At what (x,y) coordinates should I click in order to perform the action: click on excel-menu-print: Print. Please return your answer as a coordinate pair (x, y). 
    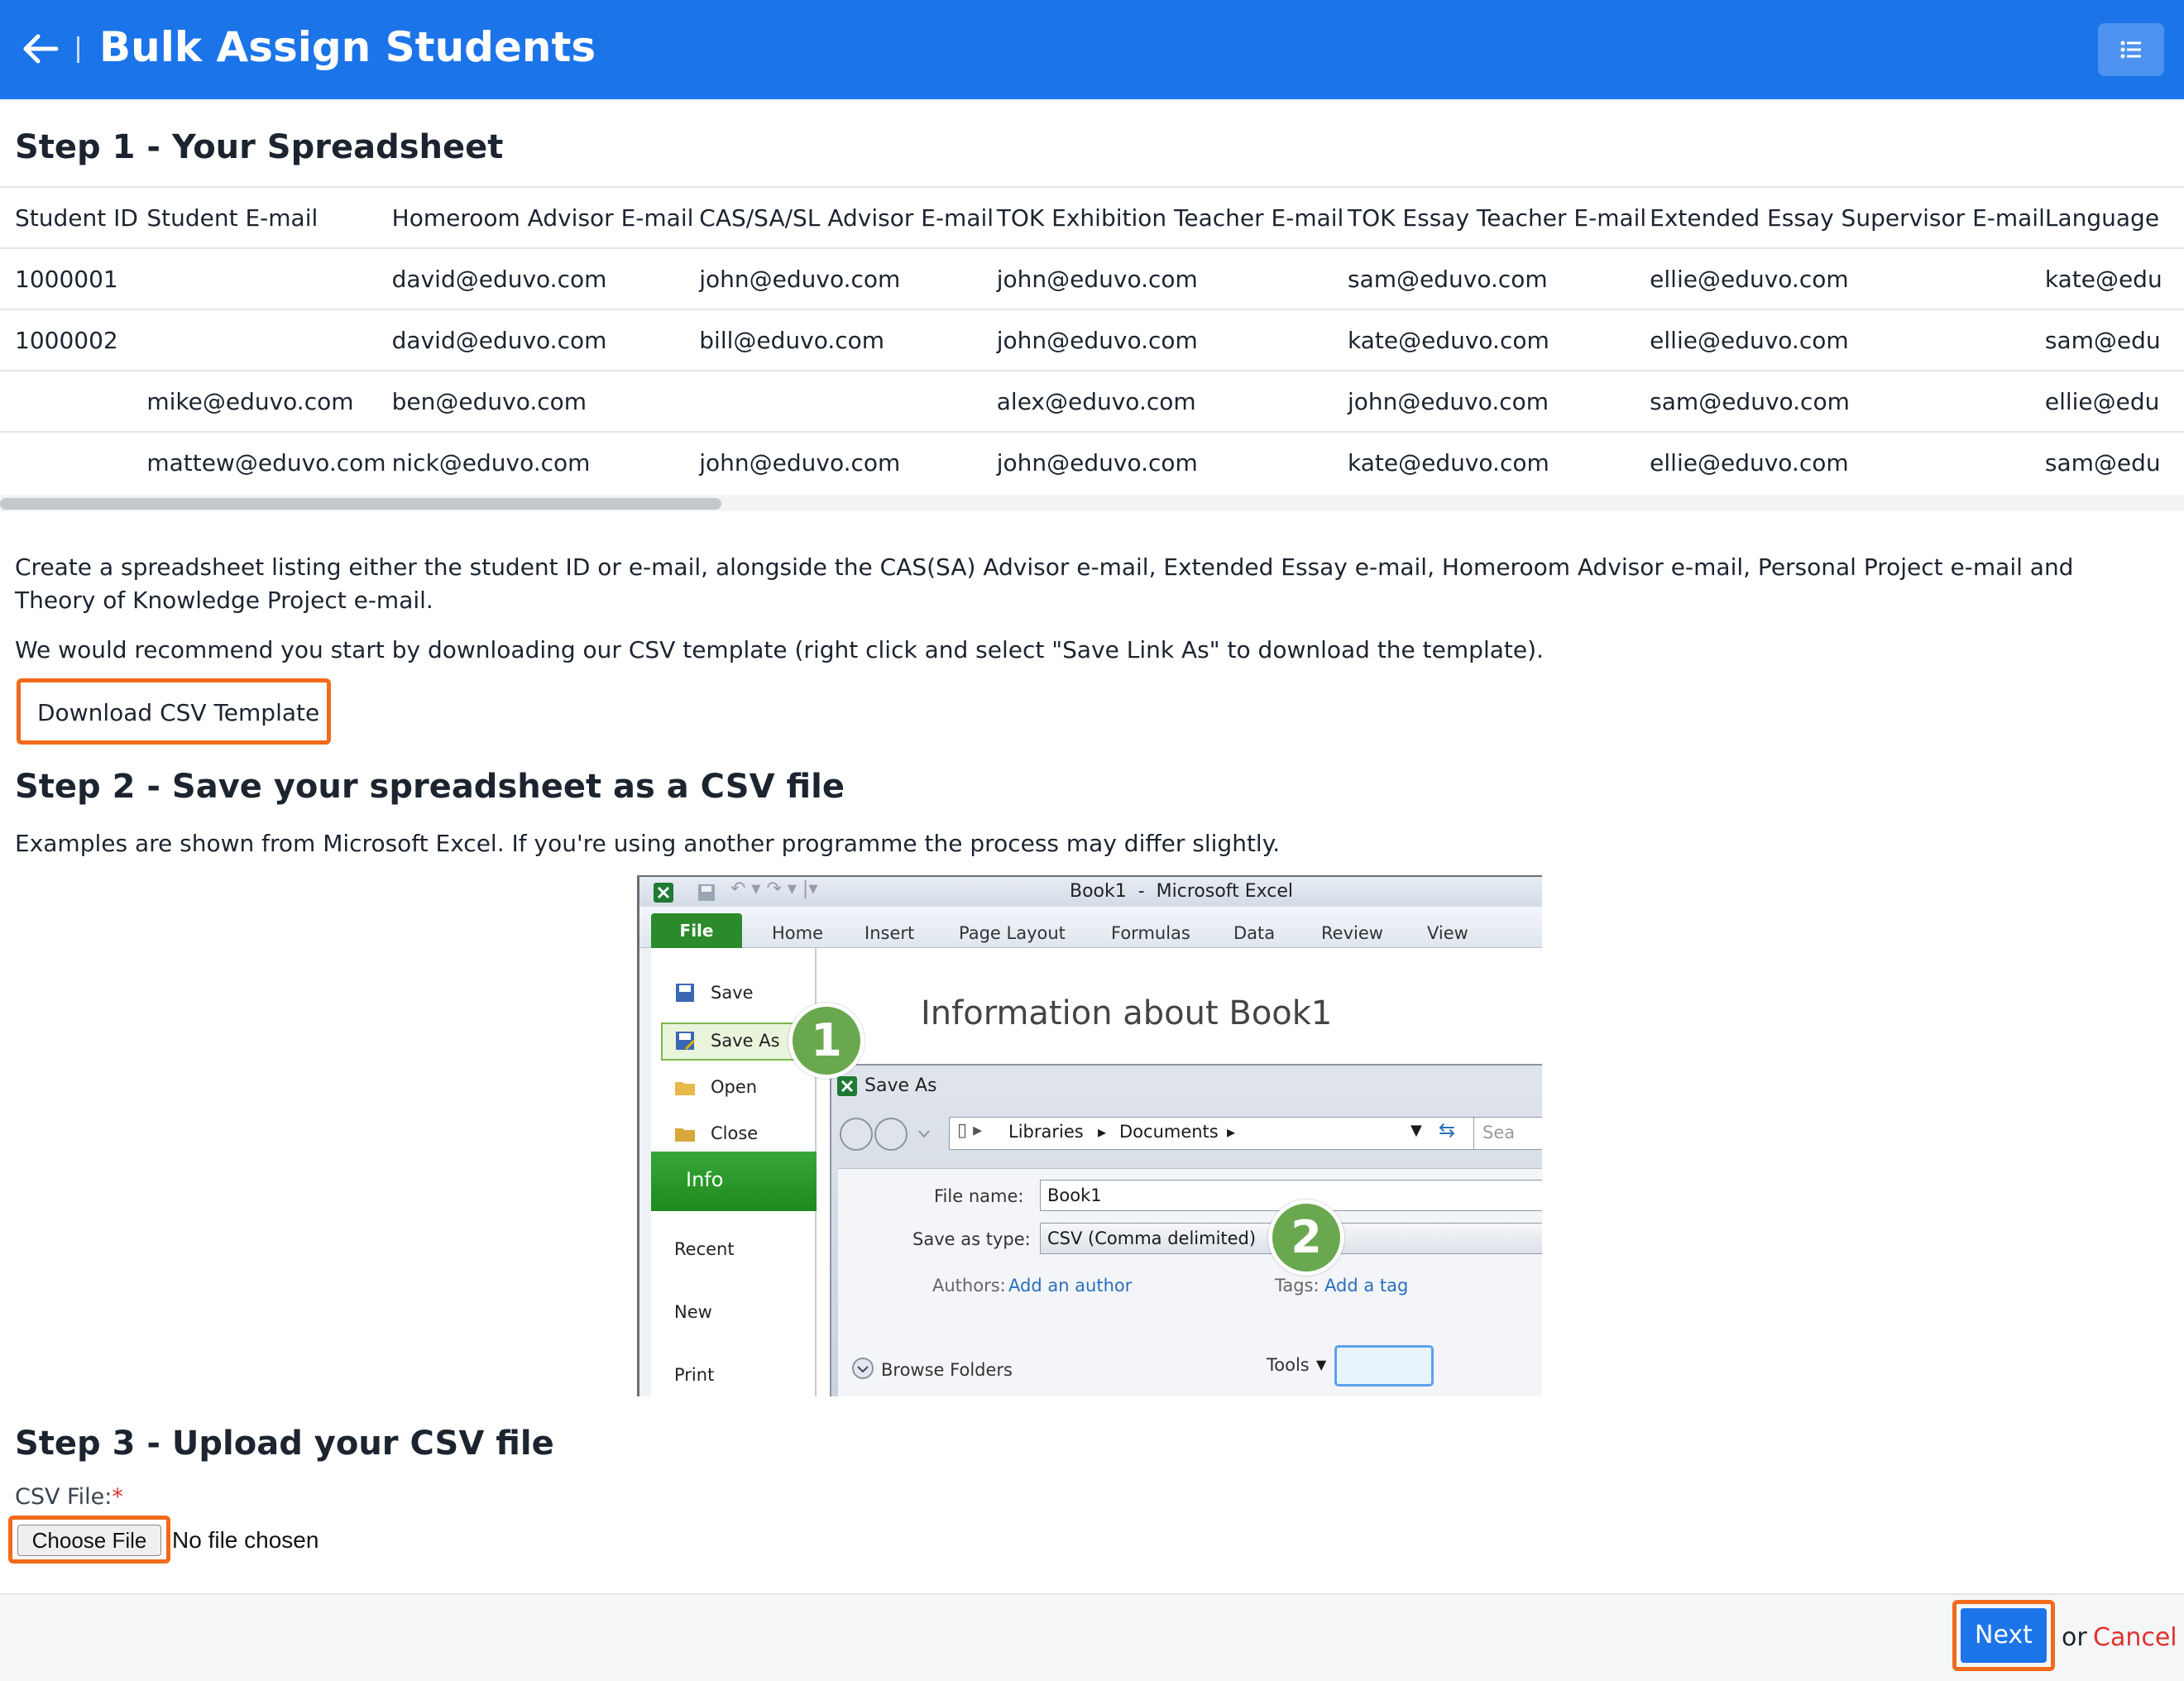
    Looking at the image, I should click on (694, 1375).